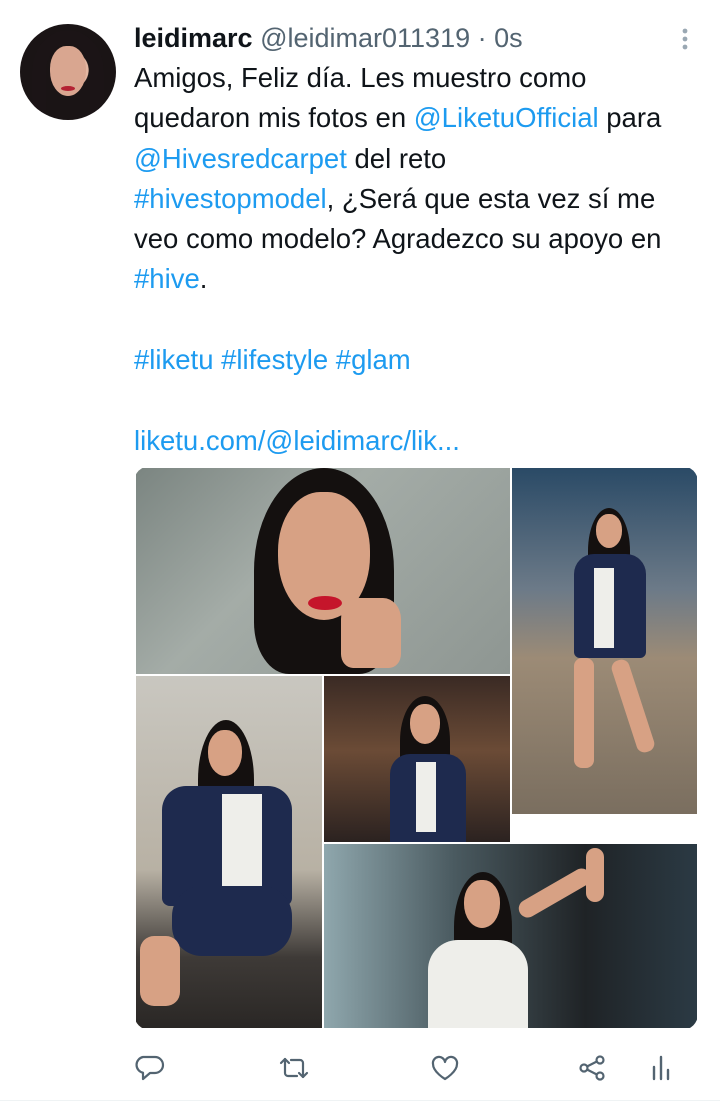 The width and height of the screenshot is (720, 1109). What do you see at coordinates (685, 38) in the screenshot?
I see `more-options-icon` at bounding box center [685, 38].